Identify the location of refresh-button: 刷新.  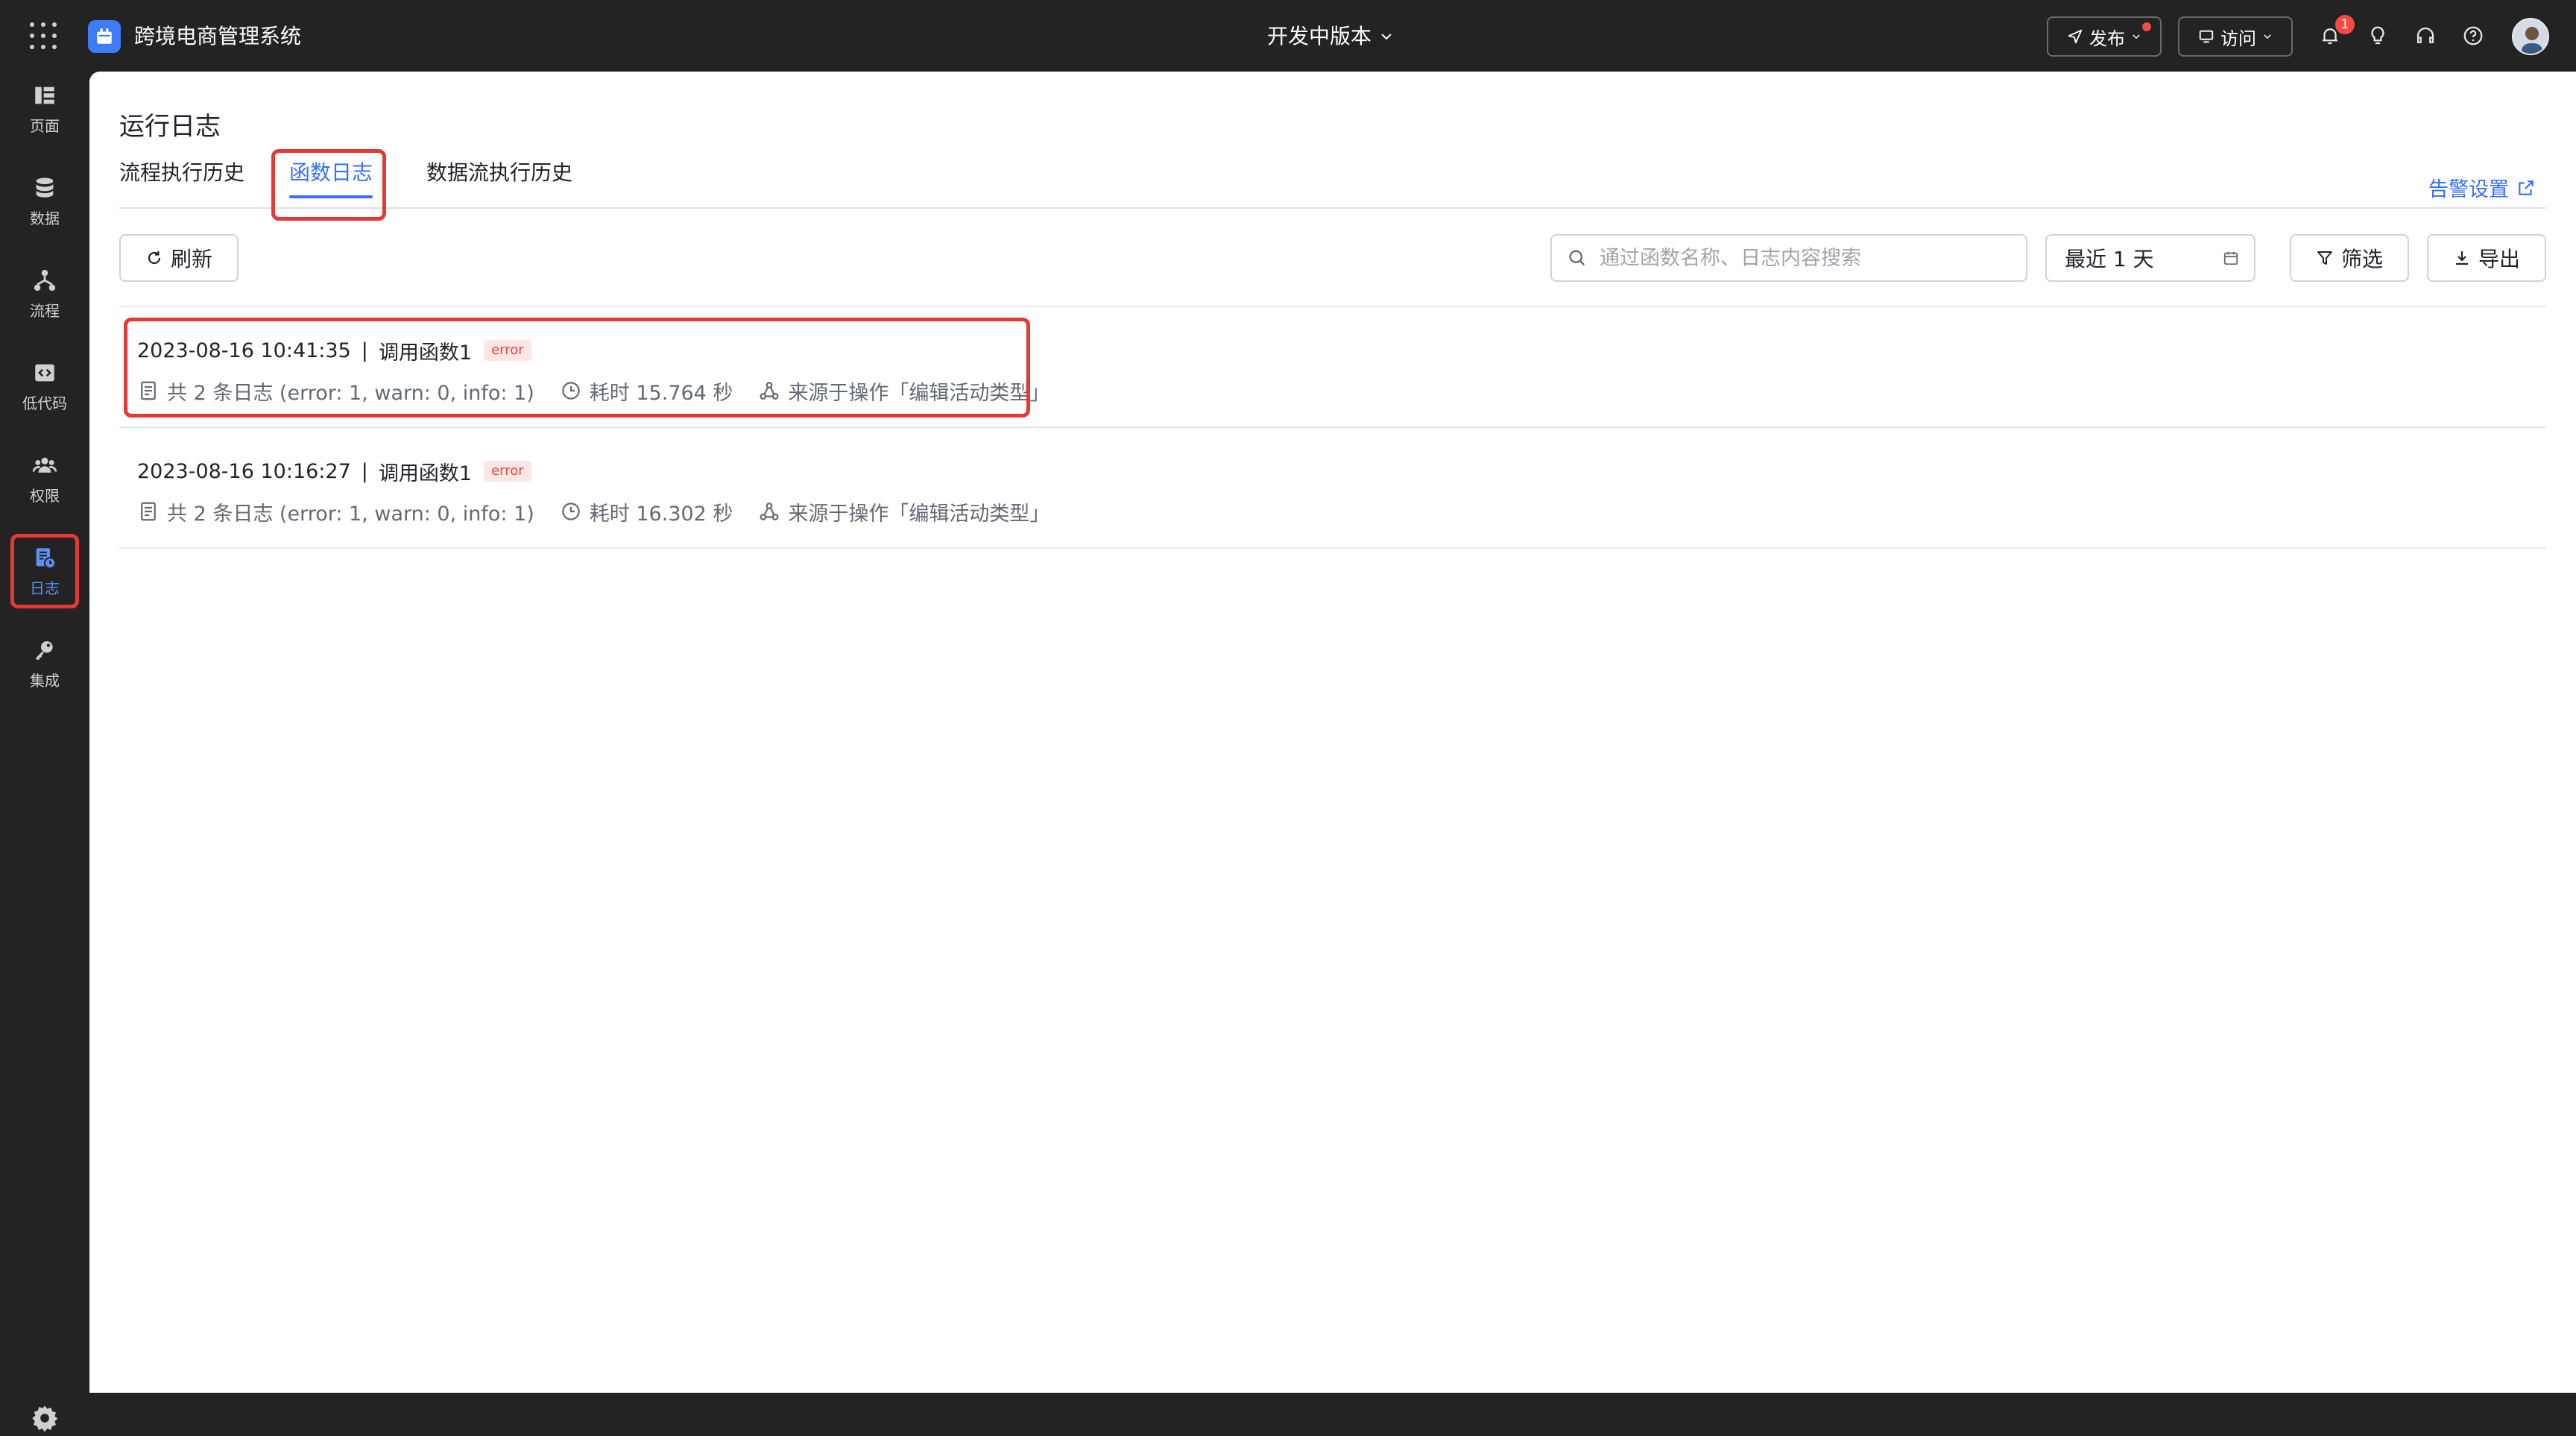
(179, 258).